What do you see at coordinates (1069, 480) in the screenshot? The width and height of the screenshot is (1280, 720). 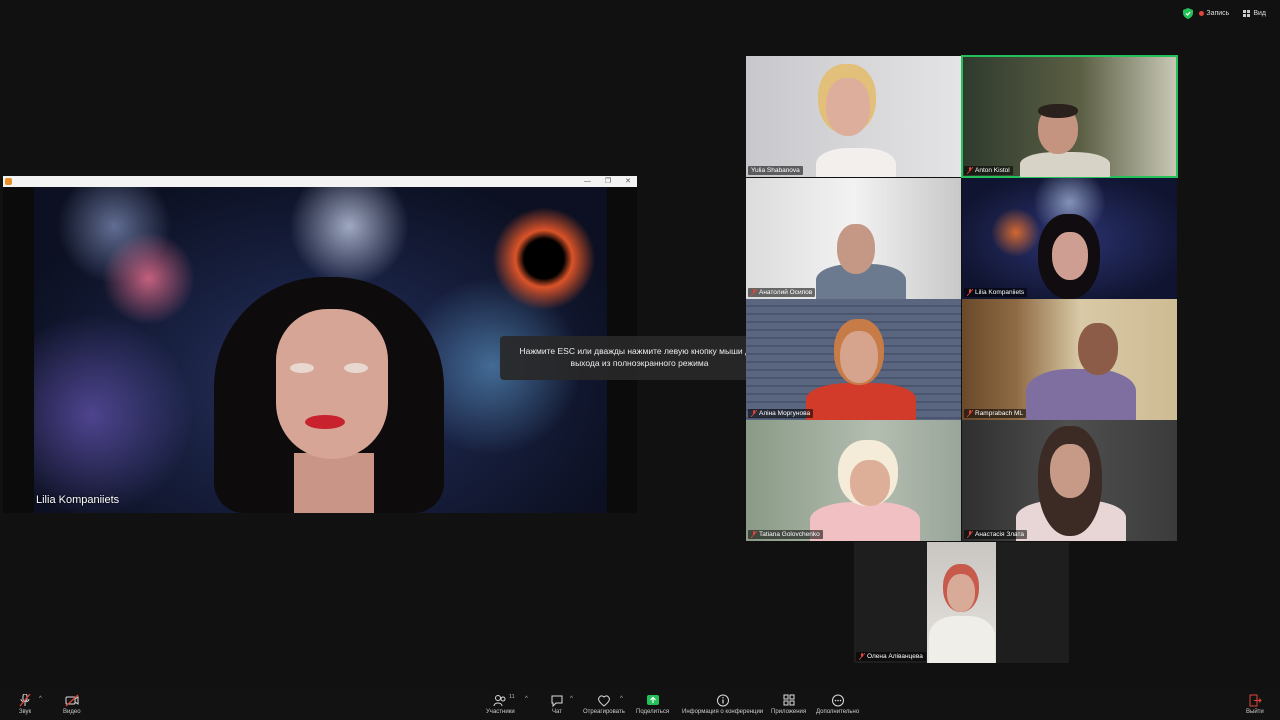 I see `participant-tile: Анастасія Злата` at bounding box center [1069, 480].